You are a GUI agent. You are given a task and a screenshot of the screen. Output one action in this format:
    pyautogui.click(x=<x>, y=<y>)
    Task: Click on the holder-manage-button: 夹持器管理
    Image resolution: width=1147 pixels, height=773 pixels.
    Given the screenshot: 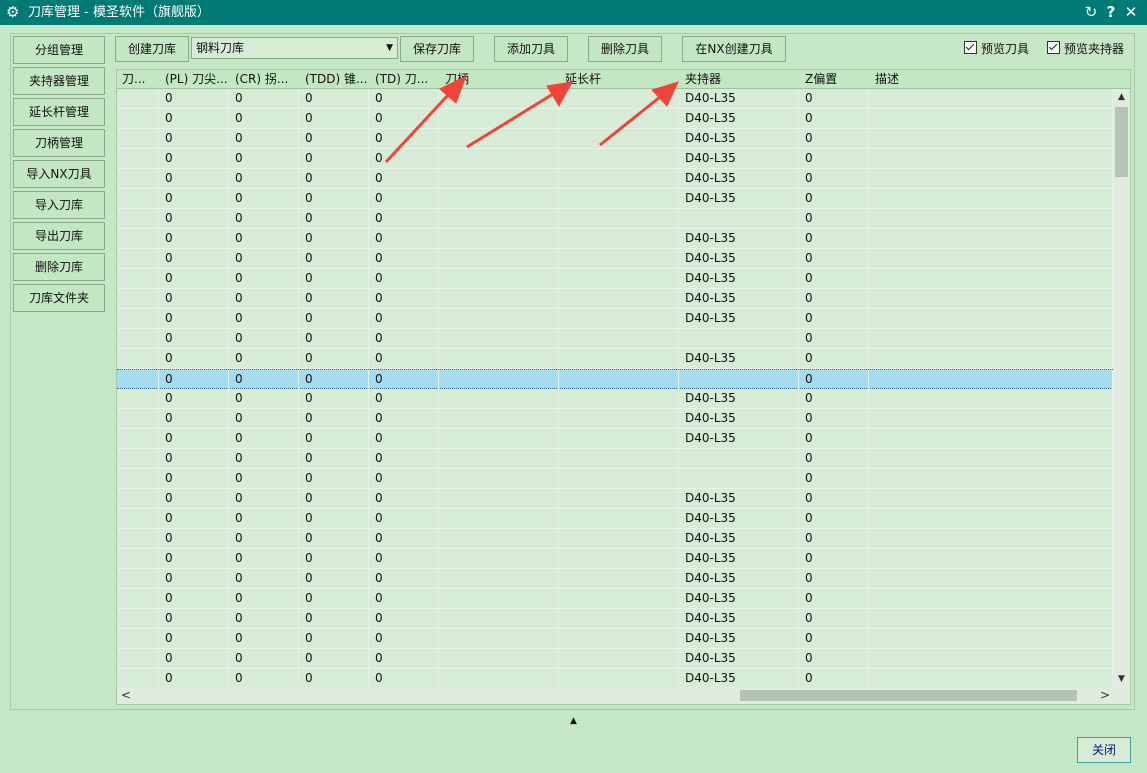 What is the action you would take?
    pyautogui.click(x=59, y=81)
    